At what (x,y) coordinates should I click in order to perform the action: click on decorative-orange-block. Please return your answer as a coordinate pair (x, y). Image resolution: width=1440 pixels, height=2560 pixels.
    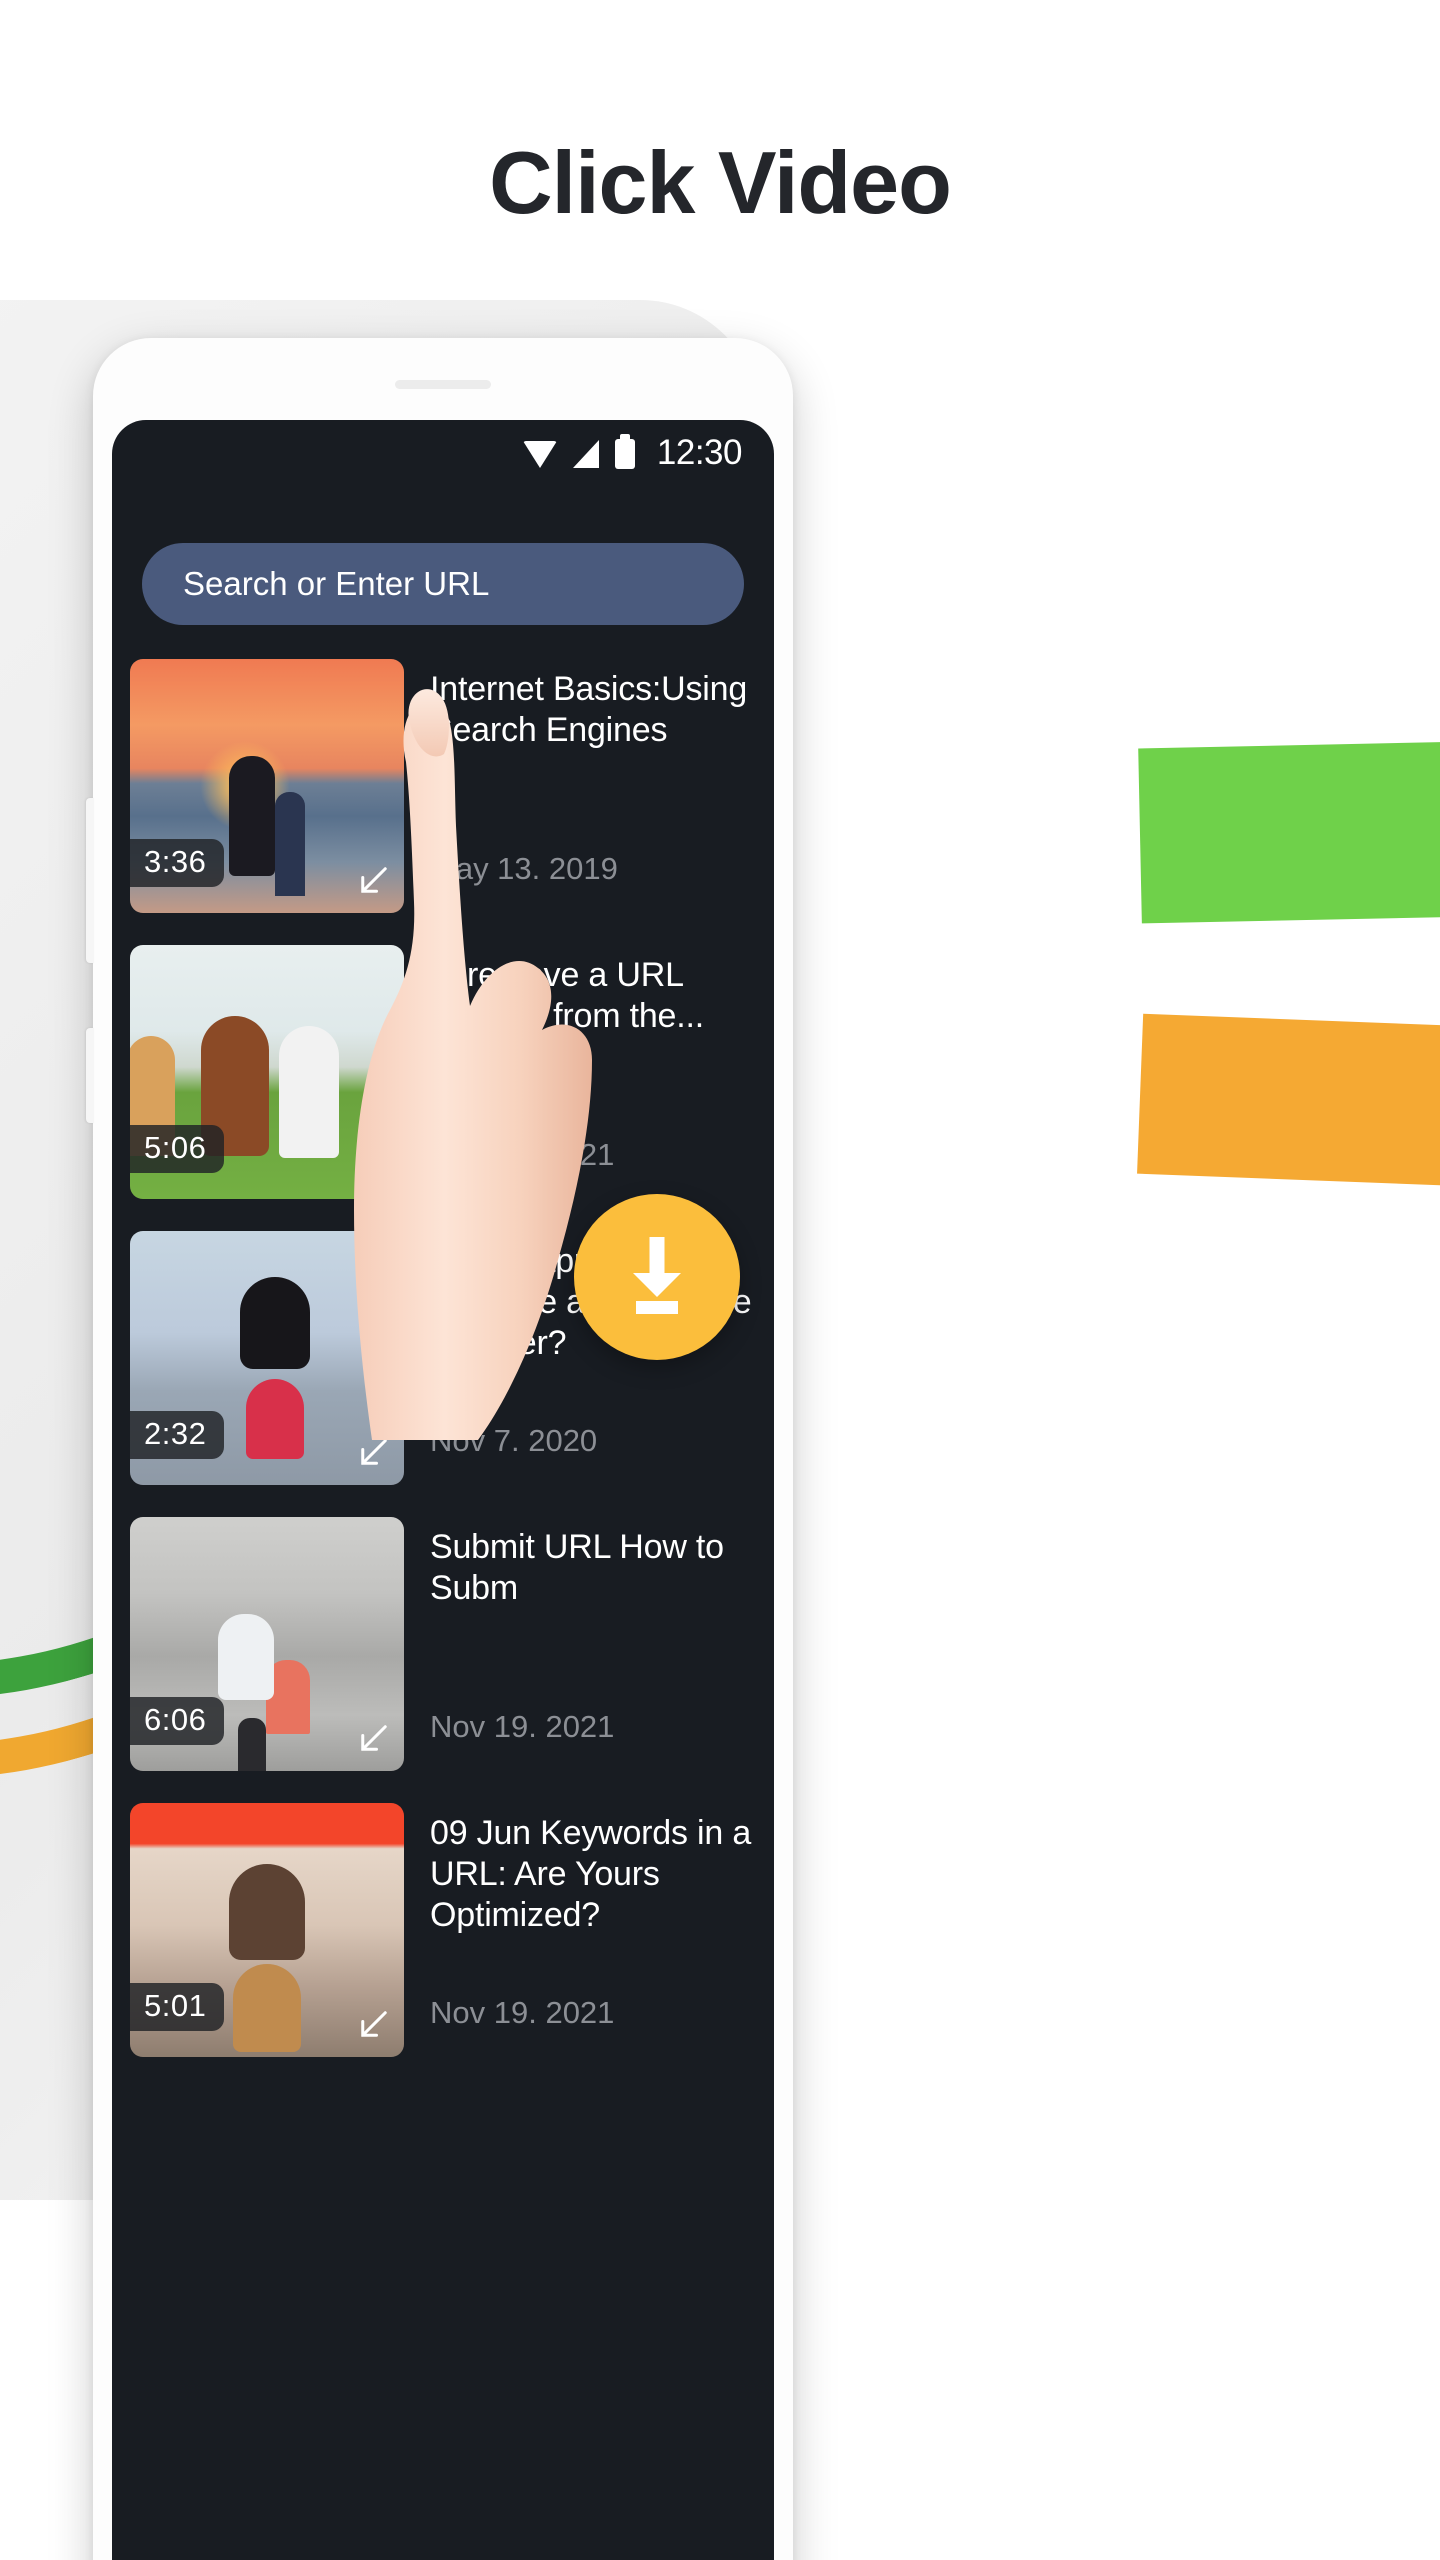
    Looking at the image, I should click on (1288, 1100).